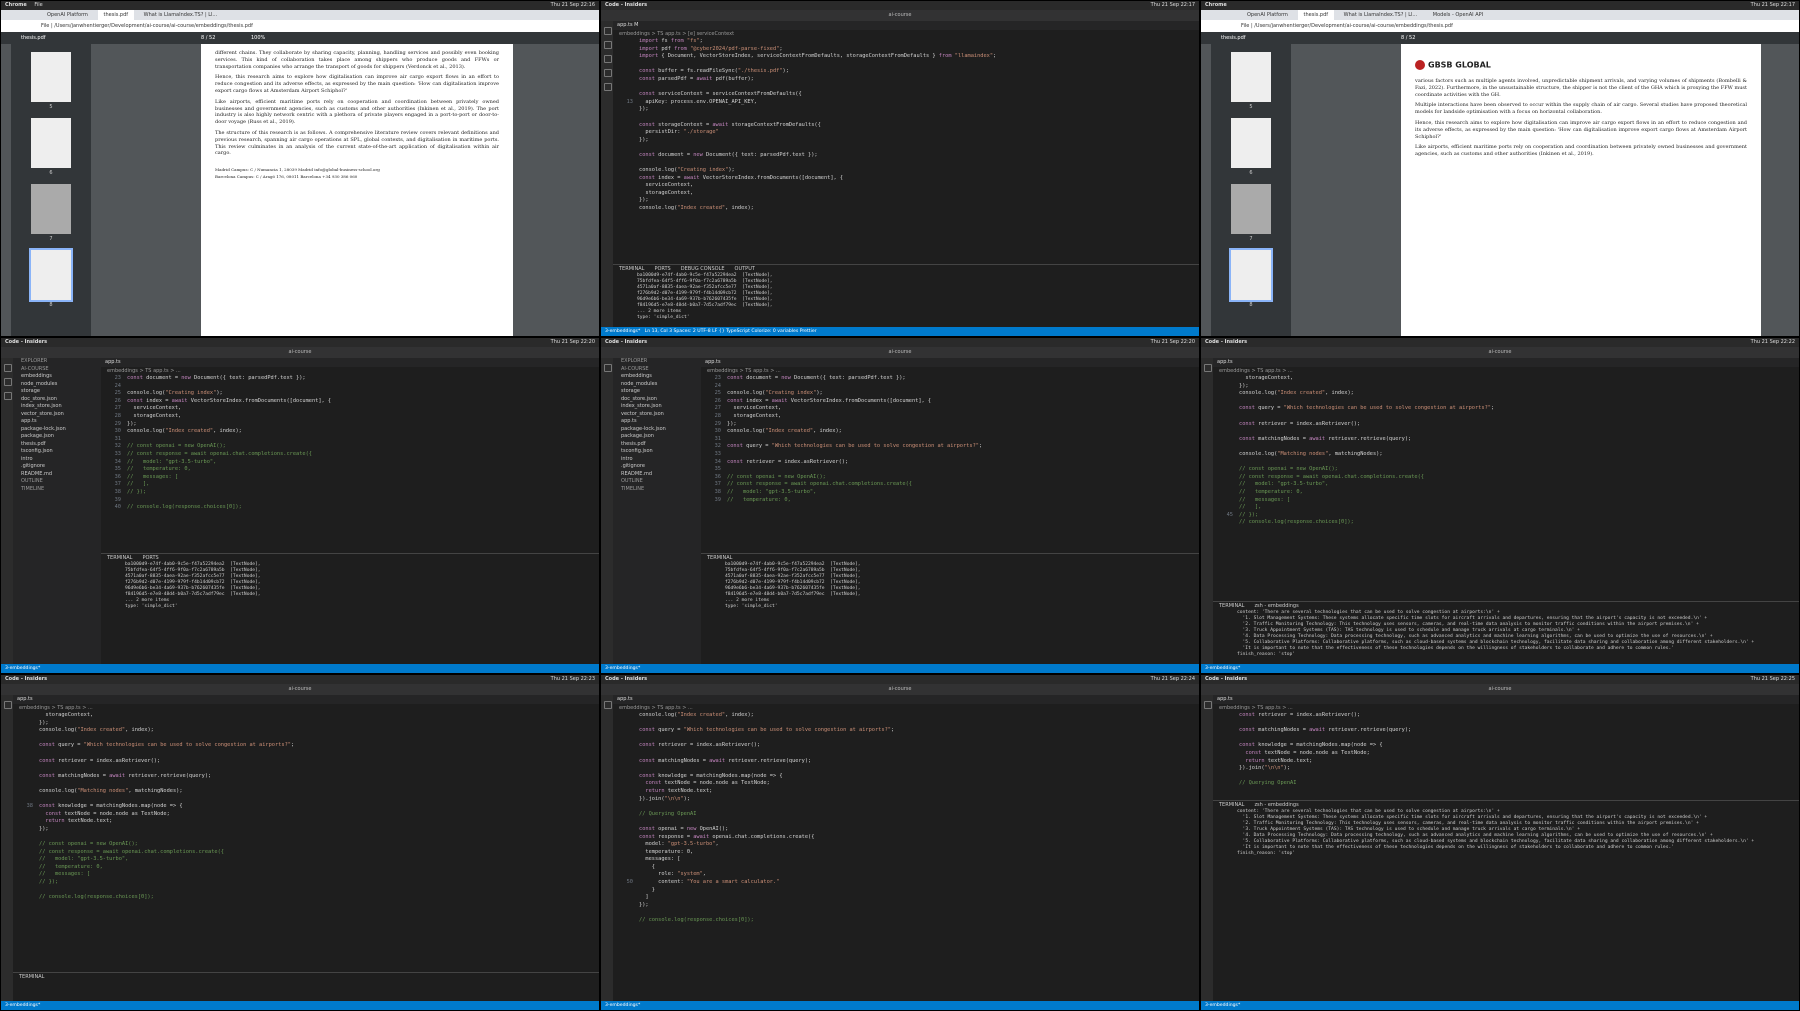 The width and height of the screenshot is (1800, 1011). Describe the element at coordinates (1316, 15) in the screenshot. I see `tab-thesis-pdf: thesis.pdf` at that location.